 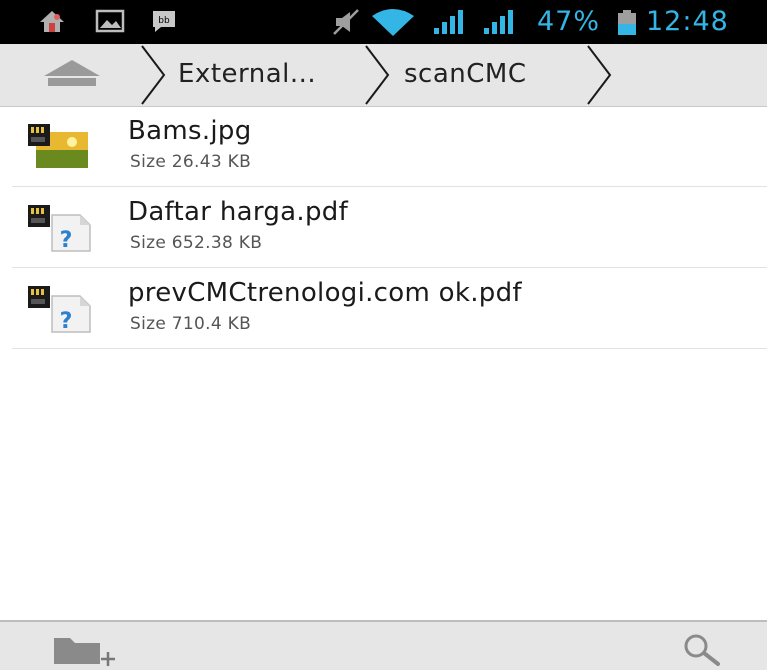 I want to click on list-item: Bams.jpg Size 26.43 KB, so click(x=389, y=146).